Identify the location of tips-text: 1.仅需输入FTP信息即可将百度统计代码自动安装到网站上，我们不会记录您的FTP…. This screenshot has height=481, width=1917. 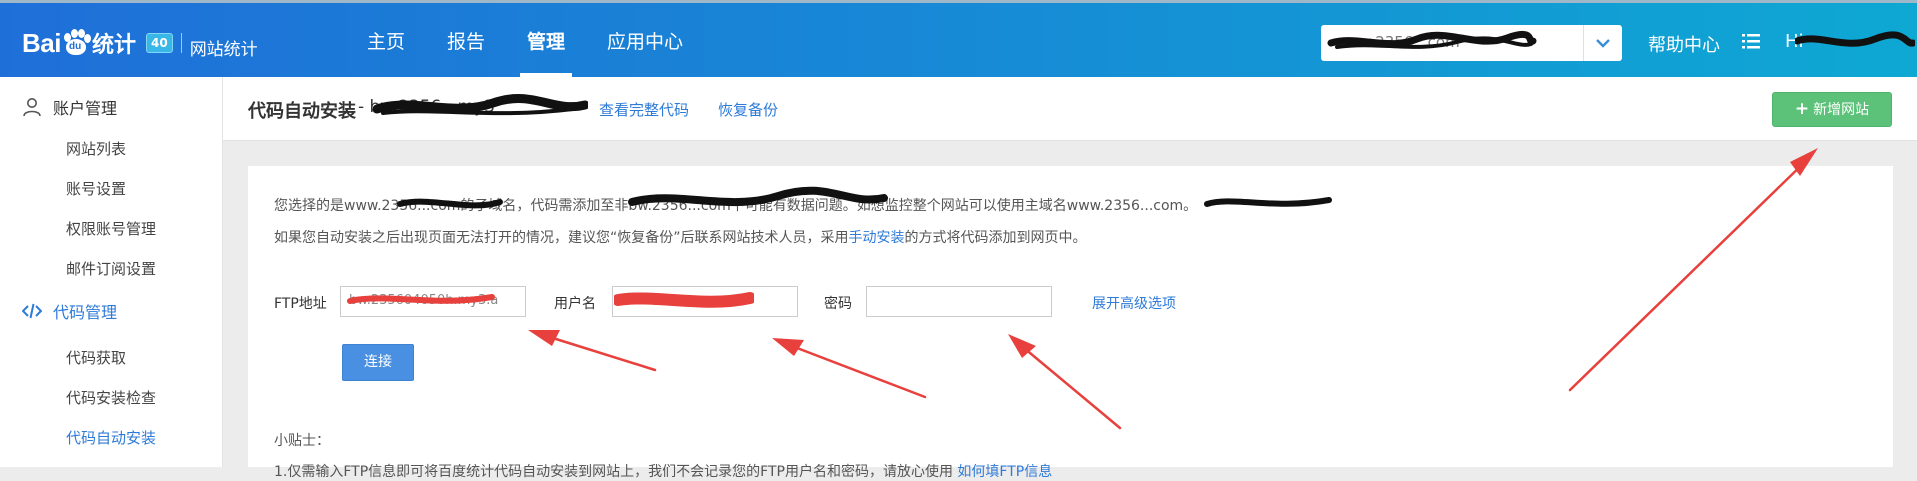
(613, 472).